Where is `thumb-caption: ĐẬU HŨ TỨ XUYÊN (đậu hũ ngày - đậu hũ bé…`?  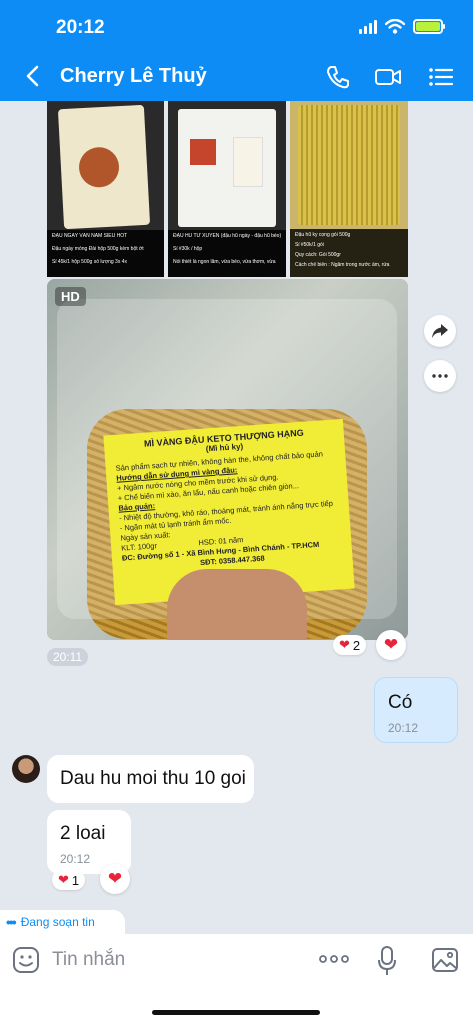 thumb-caption: ĐẬU HŨ TỨ XUYÊN (đậu hũ ngày - đậu hũ bé… is located at coordinates (227, 253).